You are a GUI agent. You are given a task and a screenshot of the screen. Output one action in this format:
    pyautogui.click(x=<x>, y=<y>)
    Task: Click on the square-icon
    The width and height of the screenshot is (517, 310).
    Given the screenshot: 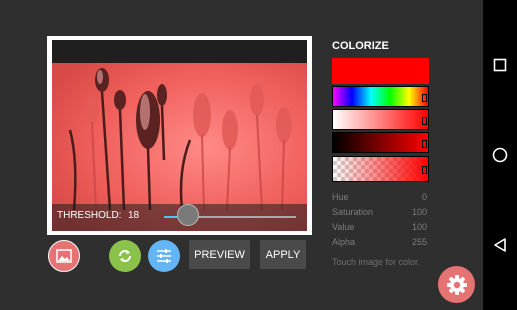 What is the action you would take?
    pyautogui.click(x=500, y=65)
    